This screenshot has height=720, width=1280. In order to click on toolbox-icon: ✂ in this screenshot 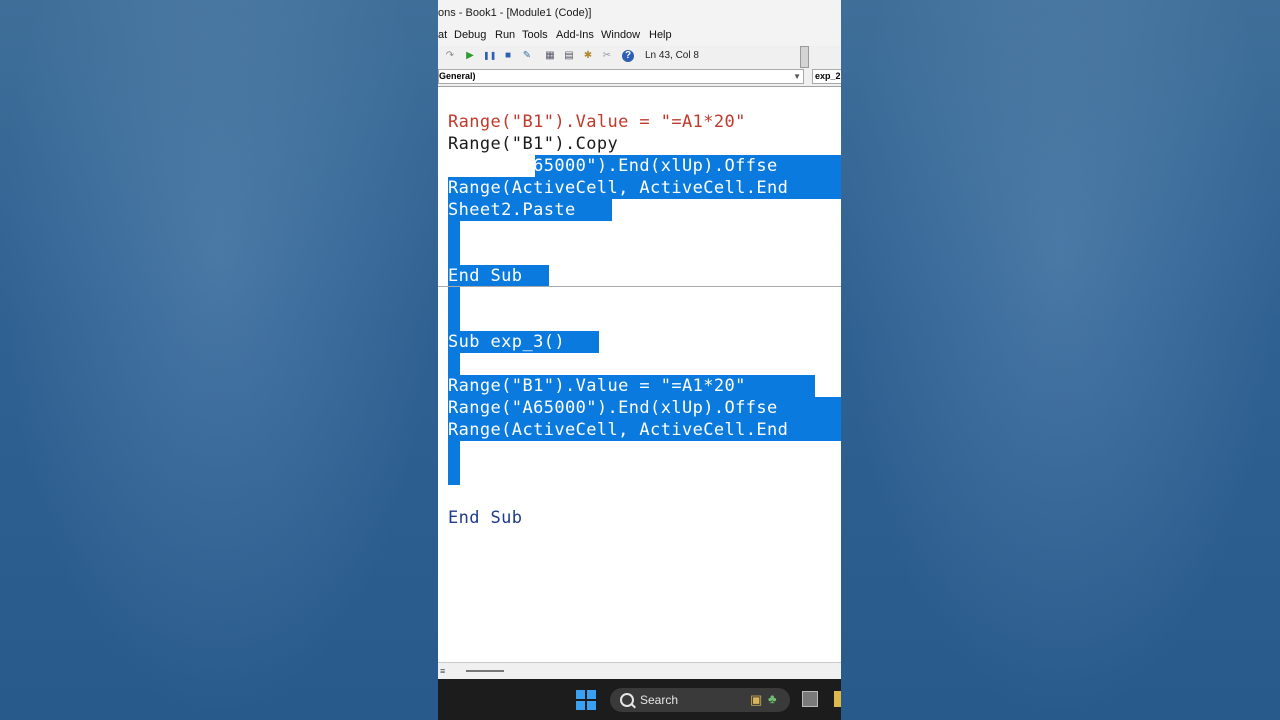, I will do `click(607, 56)`.